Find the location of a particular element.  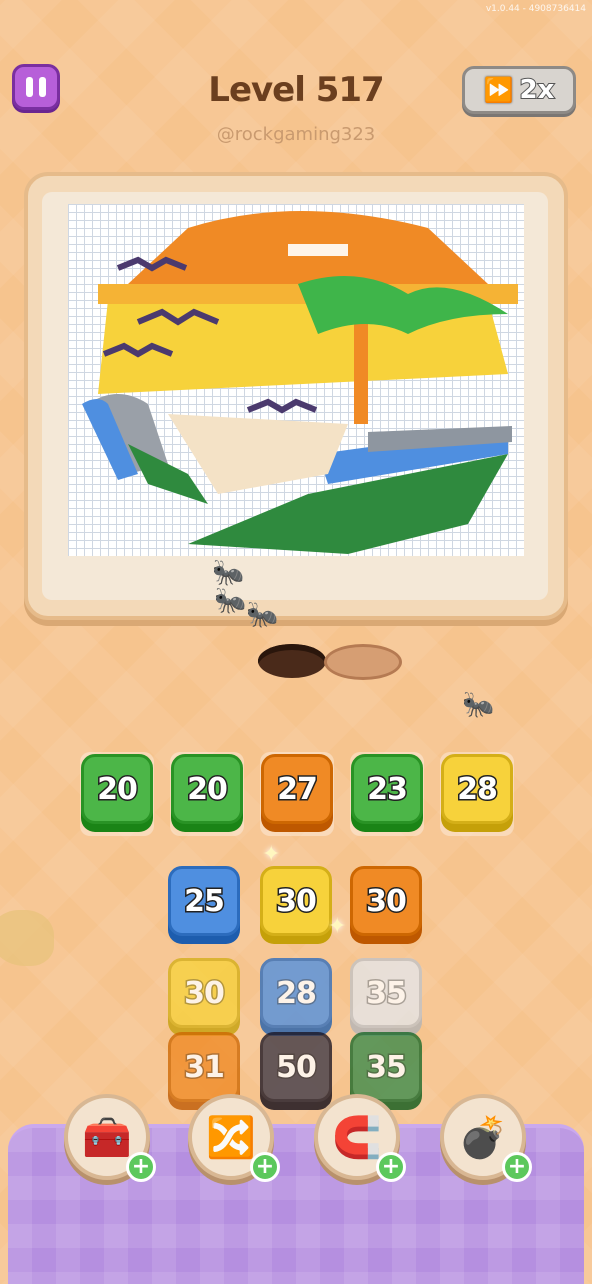

block-count-label: 27 is located at coordinates (298, 789).